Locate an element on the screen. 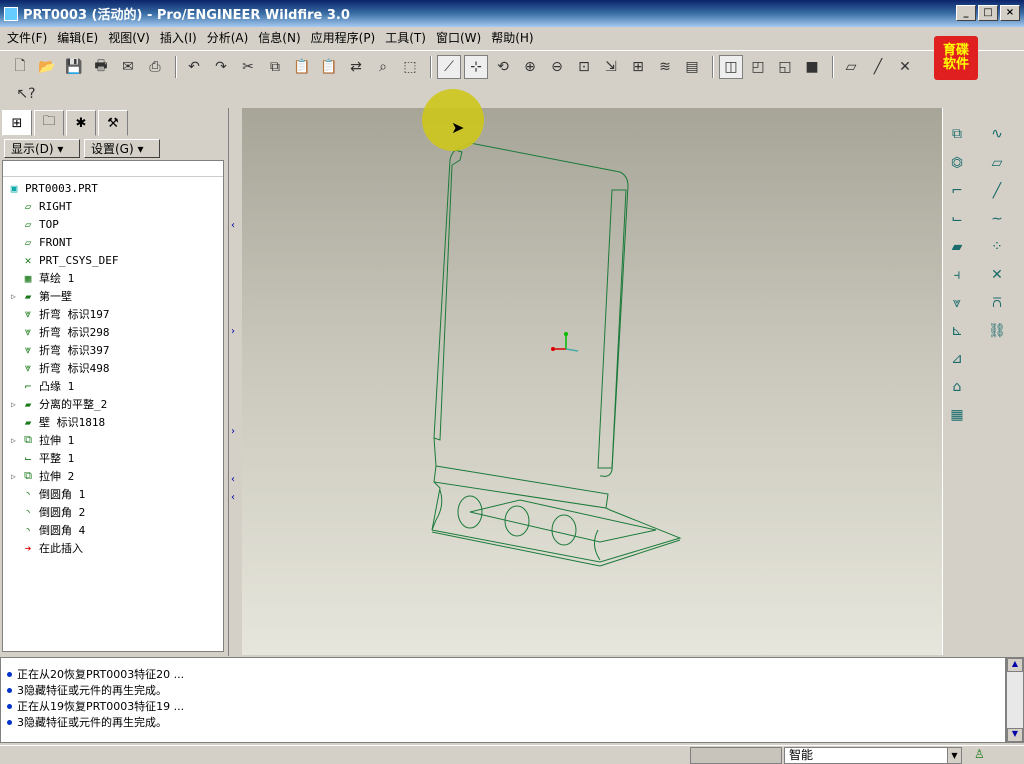 This screenshot has width=1024, height=764. favorites-tab: ✱ is located at coordinates (81, 123).